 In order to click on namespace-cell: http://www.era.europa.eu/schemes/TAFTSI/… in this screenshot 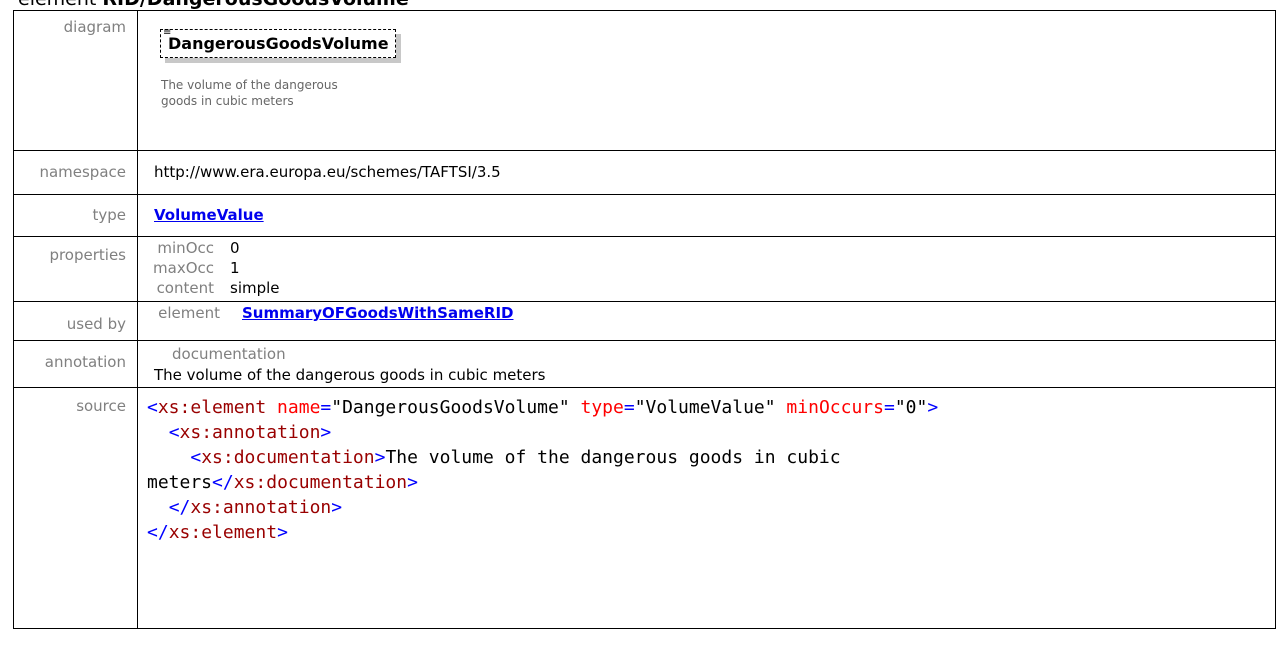, I will do `click(706, 172)`.